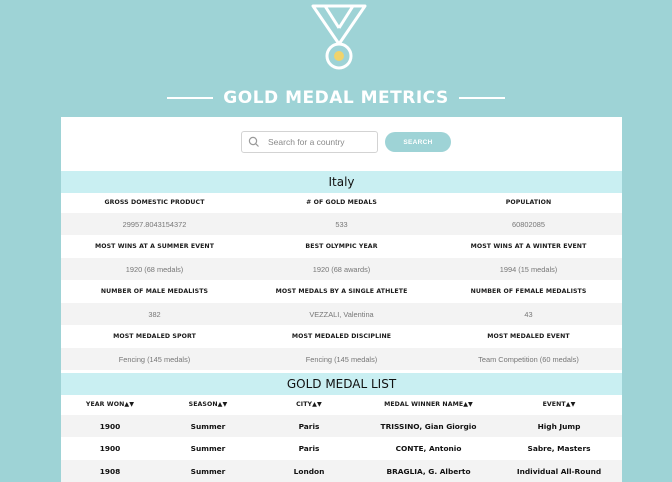 This screenshot has height=482, width=672. I want to click on metric-value: 29957.8043154372, so click(154, 224).